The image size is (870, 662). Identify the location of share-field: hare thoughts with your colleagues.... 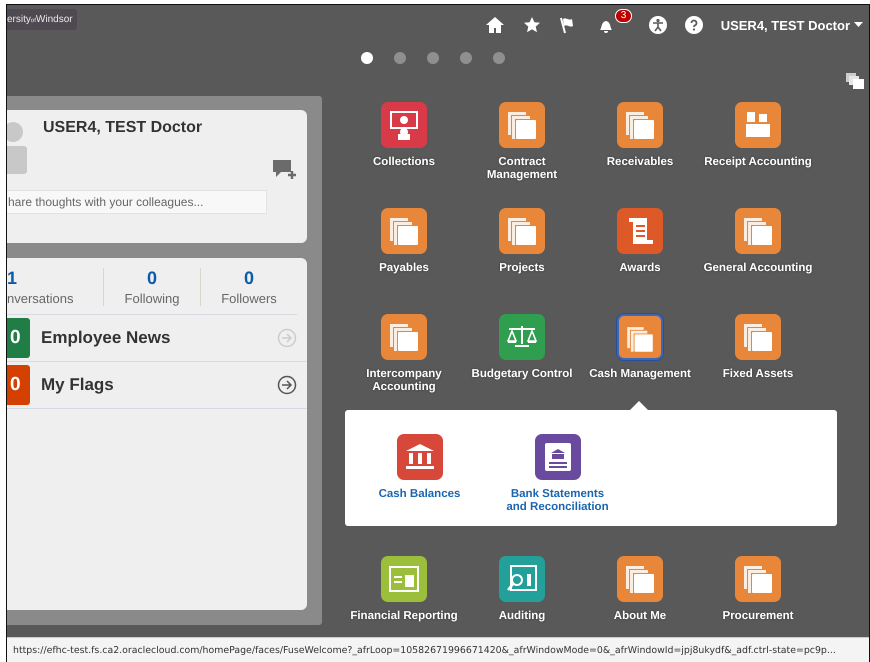
(137, 202).